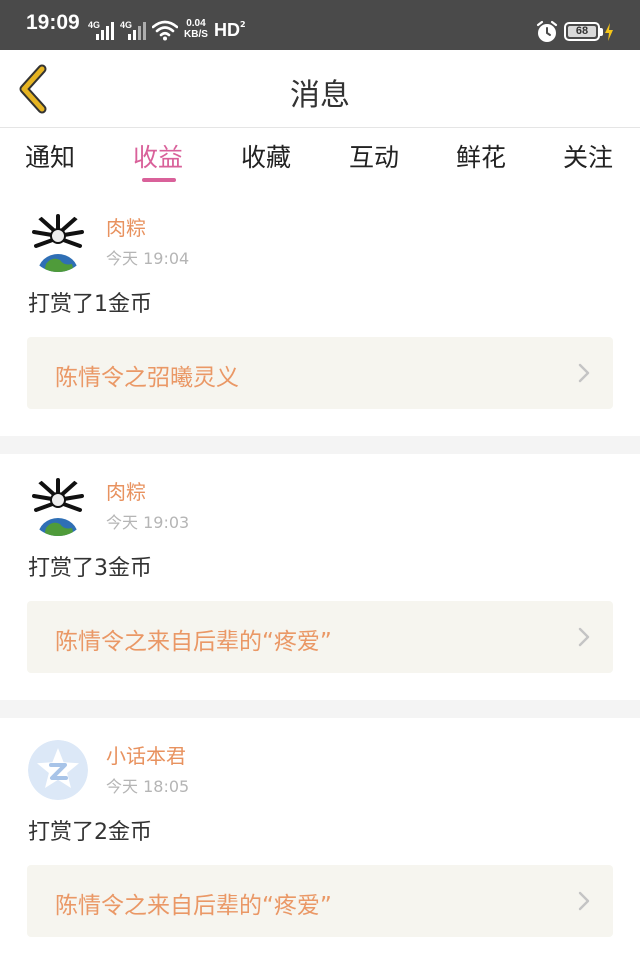 The height and width of the screenshot is (960, 640). Describe the element at coordinates (320, 95) in the screenshot. I see `page-title: 消息` at that location.